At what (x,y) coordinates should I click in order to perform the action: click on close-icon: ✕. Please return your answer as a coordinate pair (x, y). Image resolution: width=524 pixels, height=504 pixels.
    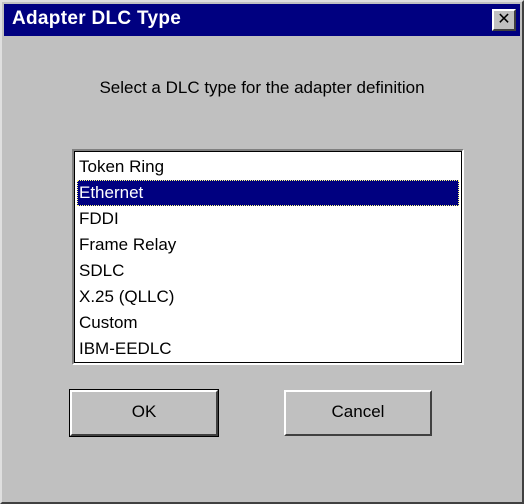
    Looking at the image, I should click on (504, 19).